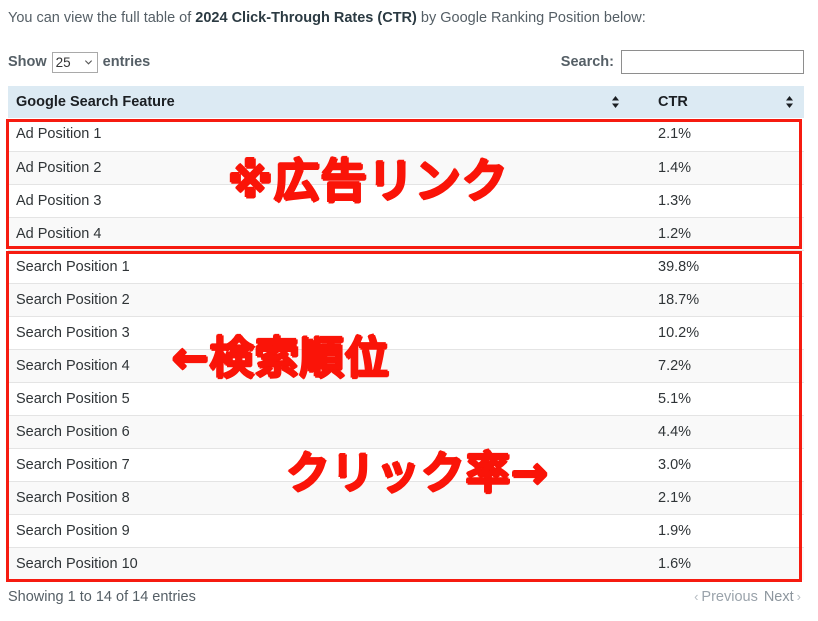  Describe the element at coordinates (320, 102) in the screenshot. I see `column-header-feature: Google Search Feature` at that location.